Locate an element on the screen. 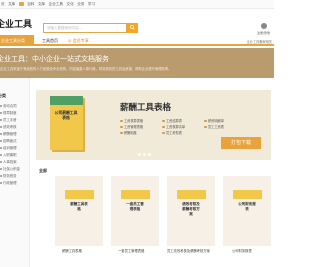 This screenshot has width=320, height=267. sidebar-item: 入职离职 is located at coordinates (8, 154).